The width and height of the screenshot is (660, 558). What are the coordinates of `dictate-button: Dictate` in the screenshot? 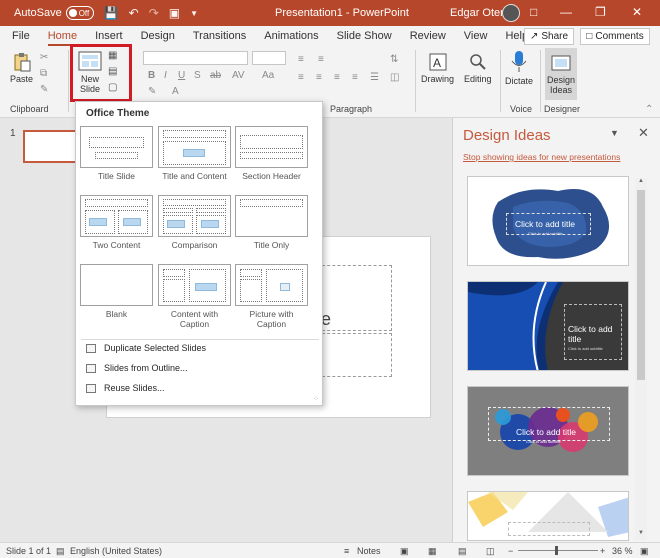 It's located at (519, 68).